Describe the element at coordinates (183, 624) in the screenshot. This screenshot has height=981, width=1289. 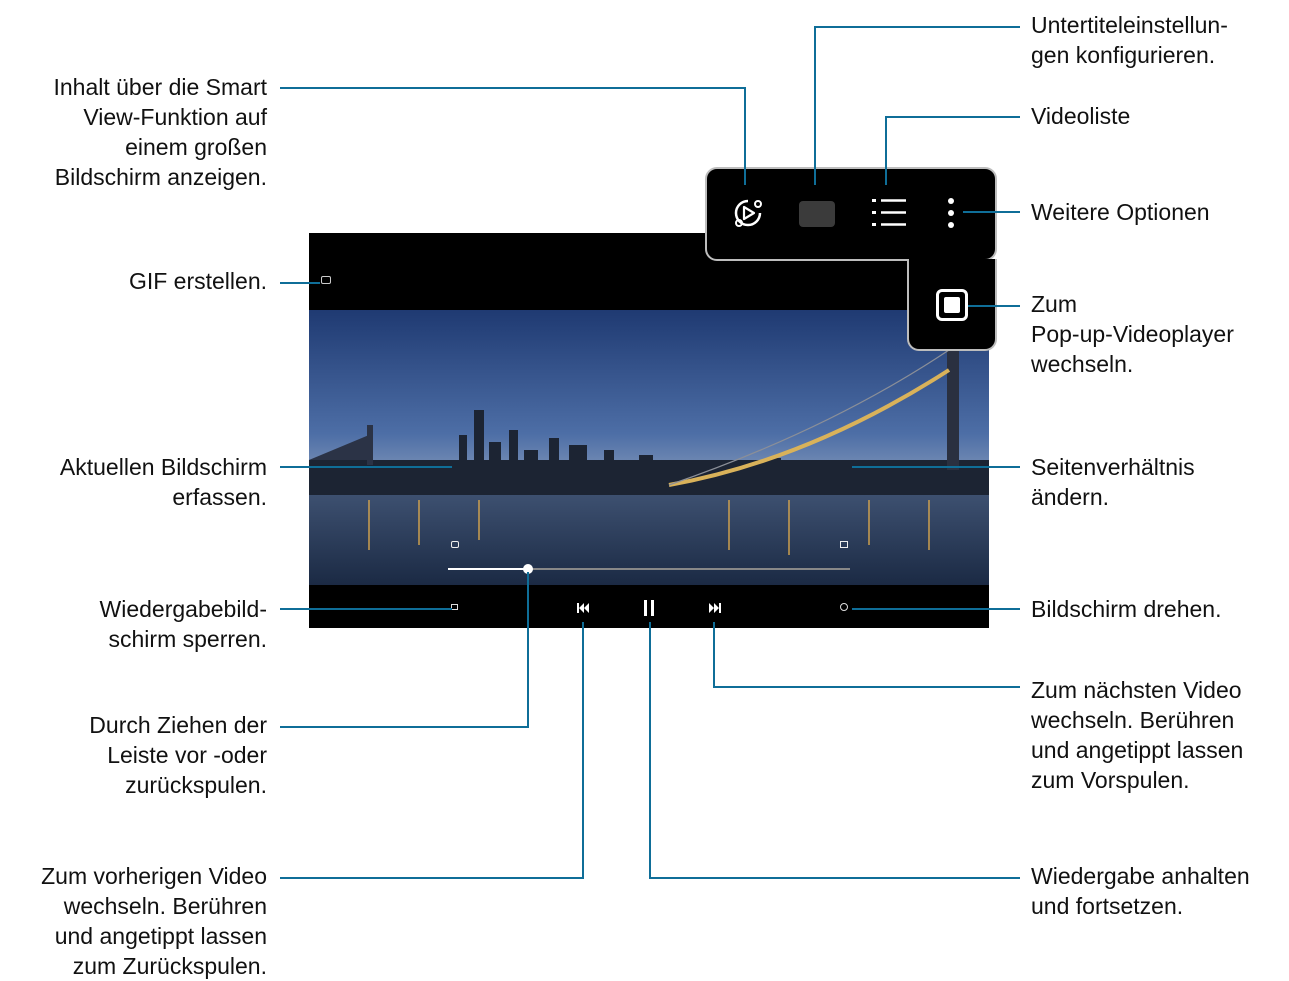
I see `callout-lock: Wiedergabebild- schirm sperren.` at that location.